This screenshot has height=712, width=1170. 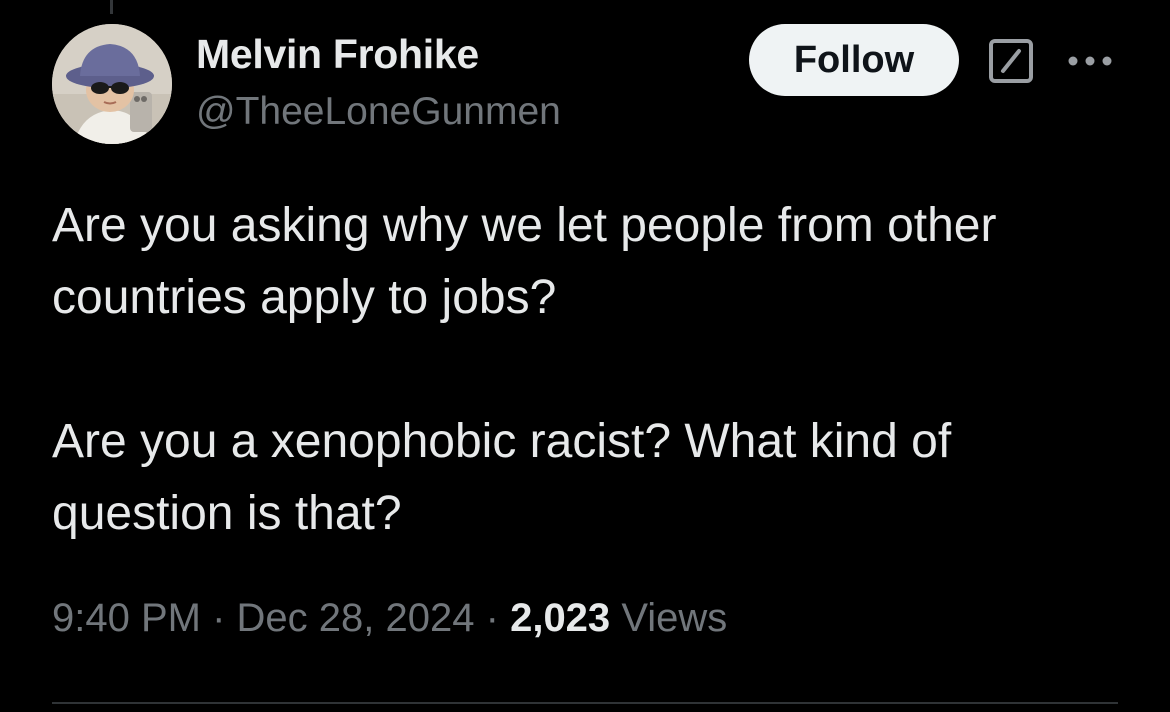 What do you see at coordinates (585, 703) in the screenshot?
I see `divider` at bounding box center [585, 703].